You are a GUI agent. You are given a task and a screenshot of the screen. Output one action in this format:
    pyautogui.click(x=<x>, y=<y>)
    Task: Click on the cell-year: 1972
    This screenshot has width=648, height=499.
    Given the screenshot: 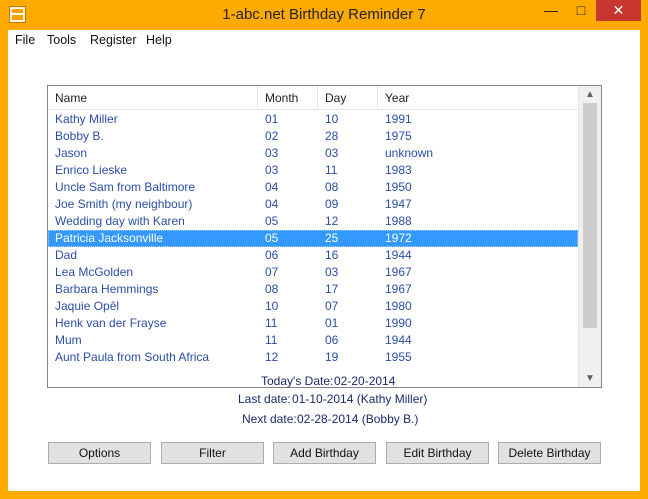 What is the action you would take?
    pyautogui.click(x=398, y=238)
    